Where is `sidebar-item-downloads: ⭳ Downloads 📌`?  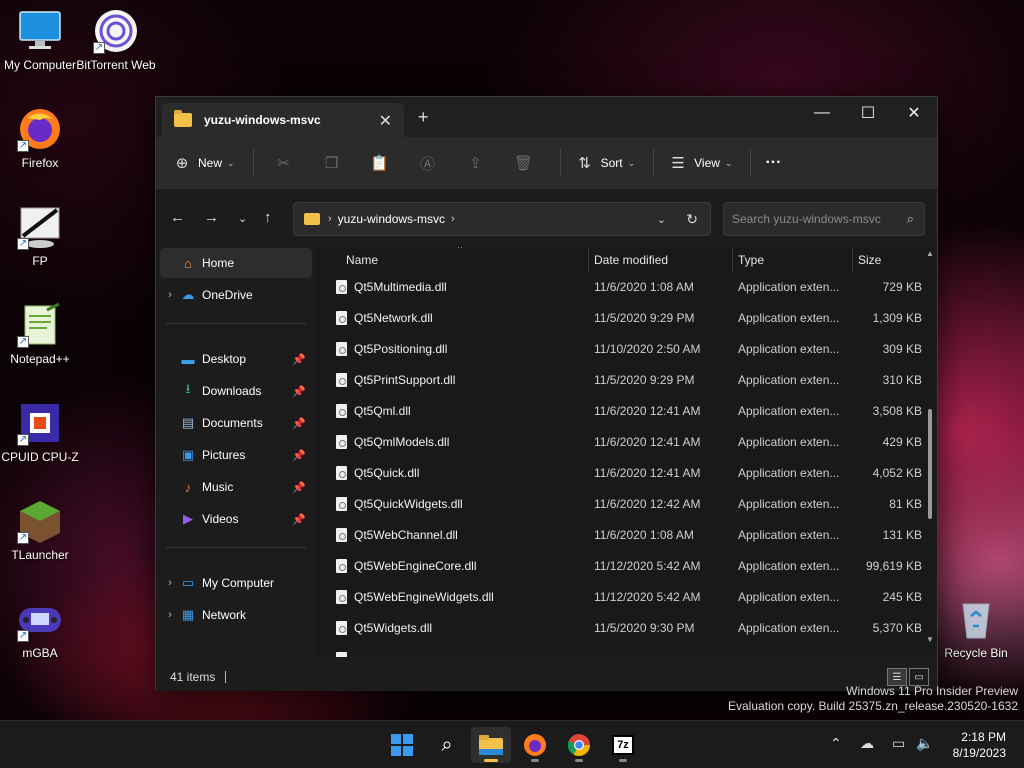 sidebar-item-downloads: ⭳ Downloads 📌 is located at coordinates (236, 391).